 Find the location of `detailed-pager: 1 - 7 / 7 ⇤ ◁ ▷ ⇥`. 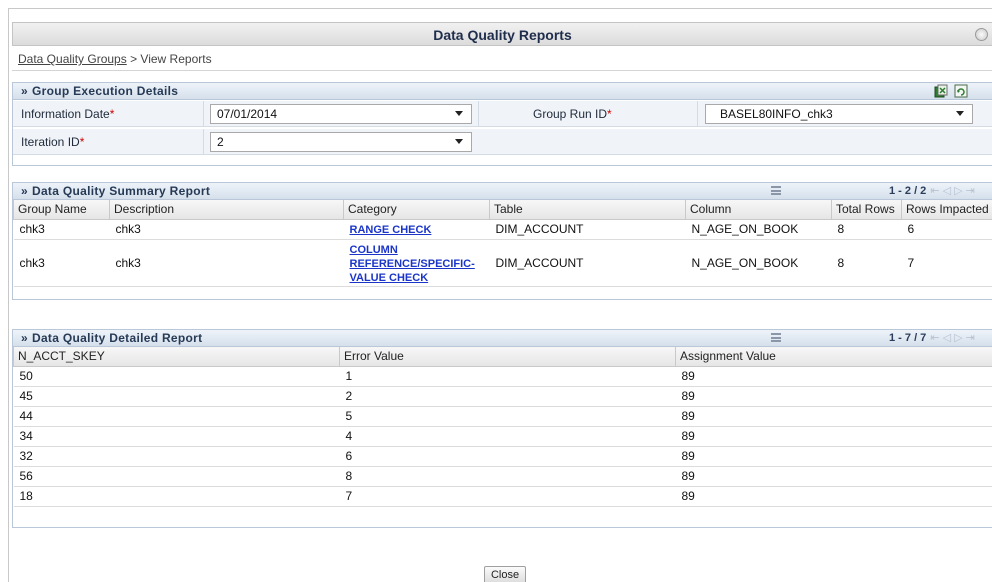

detailed-pager: 1 - 7 / 7 ⇤ ◁ ▷ ⇥ is located at coordinates (932, 337).